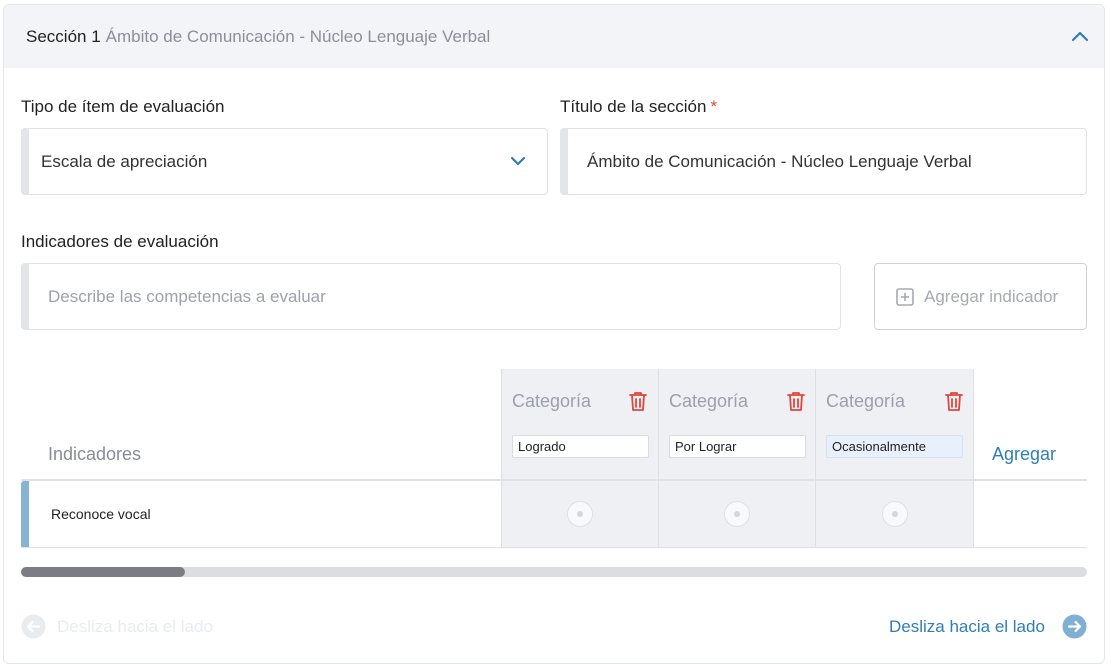 Image resolution: width=1111 pixels, height=664 pixels. I want to click on scrollbar-thumb, so click(103, 572).